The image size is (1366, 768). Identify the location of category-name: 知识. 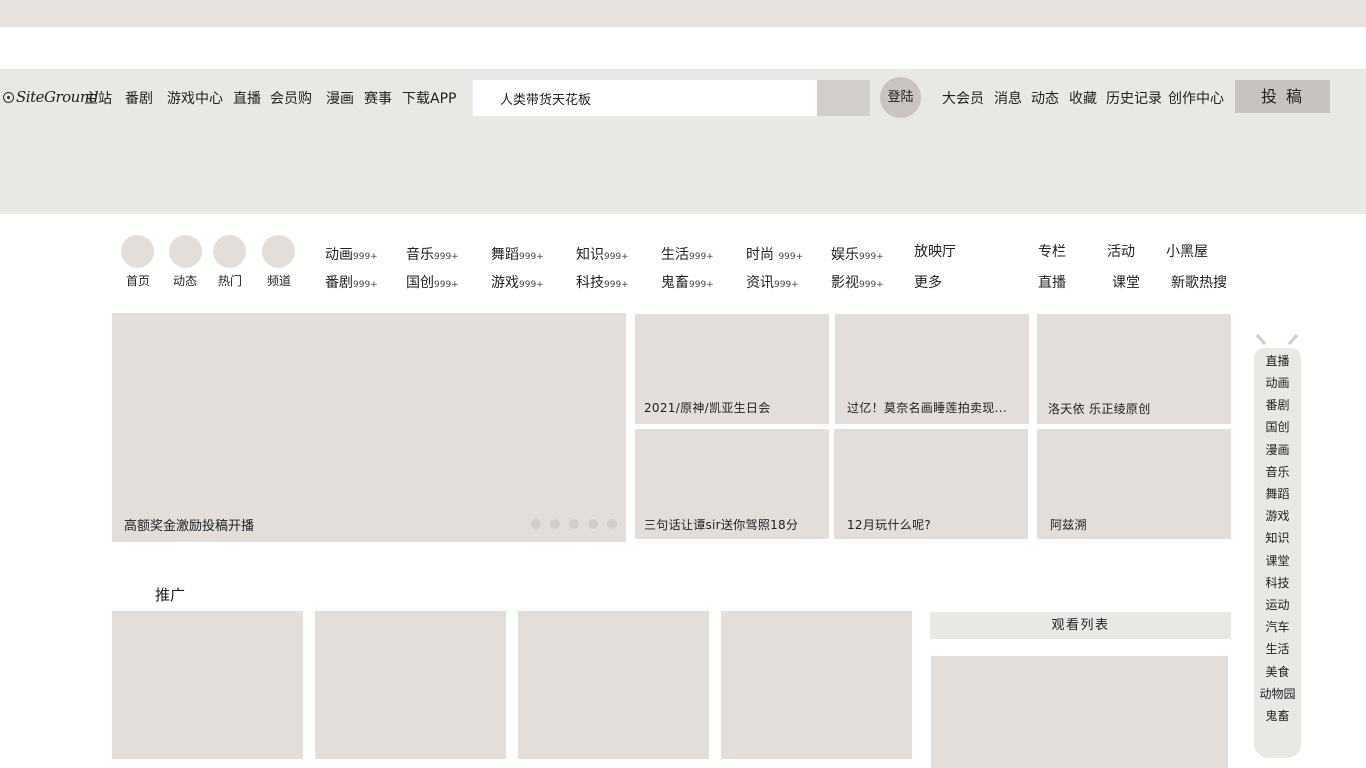
(590, 255).